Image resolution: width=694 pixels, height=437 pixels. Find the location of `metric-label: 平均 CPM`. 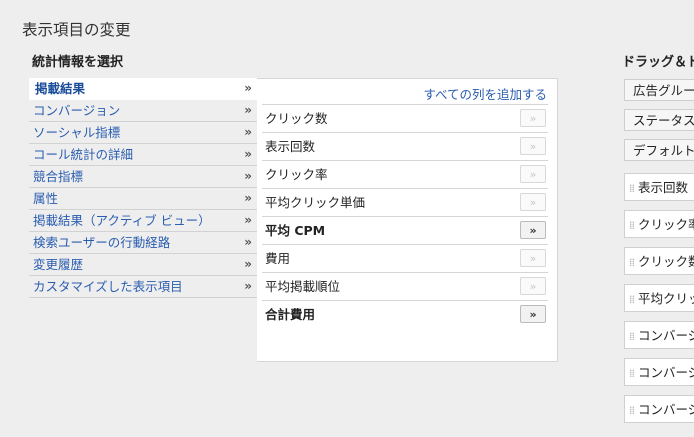

metric-label: 平均 CPM is located at coordinates (295, 230).